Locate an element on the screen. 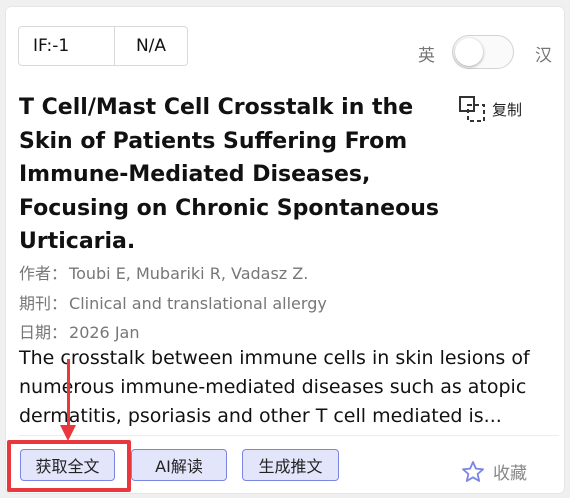 This screenshot has height=498, width=570. annotation-arrow-shaft is located at coordinates (68, 393).